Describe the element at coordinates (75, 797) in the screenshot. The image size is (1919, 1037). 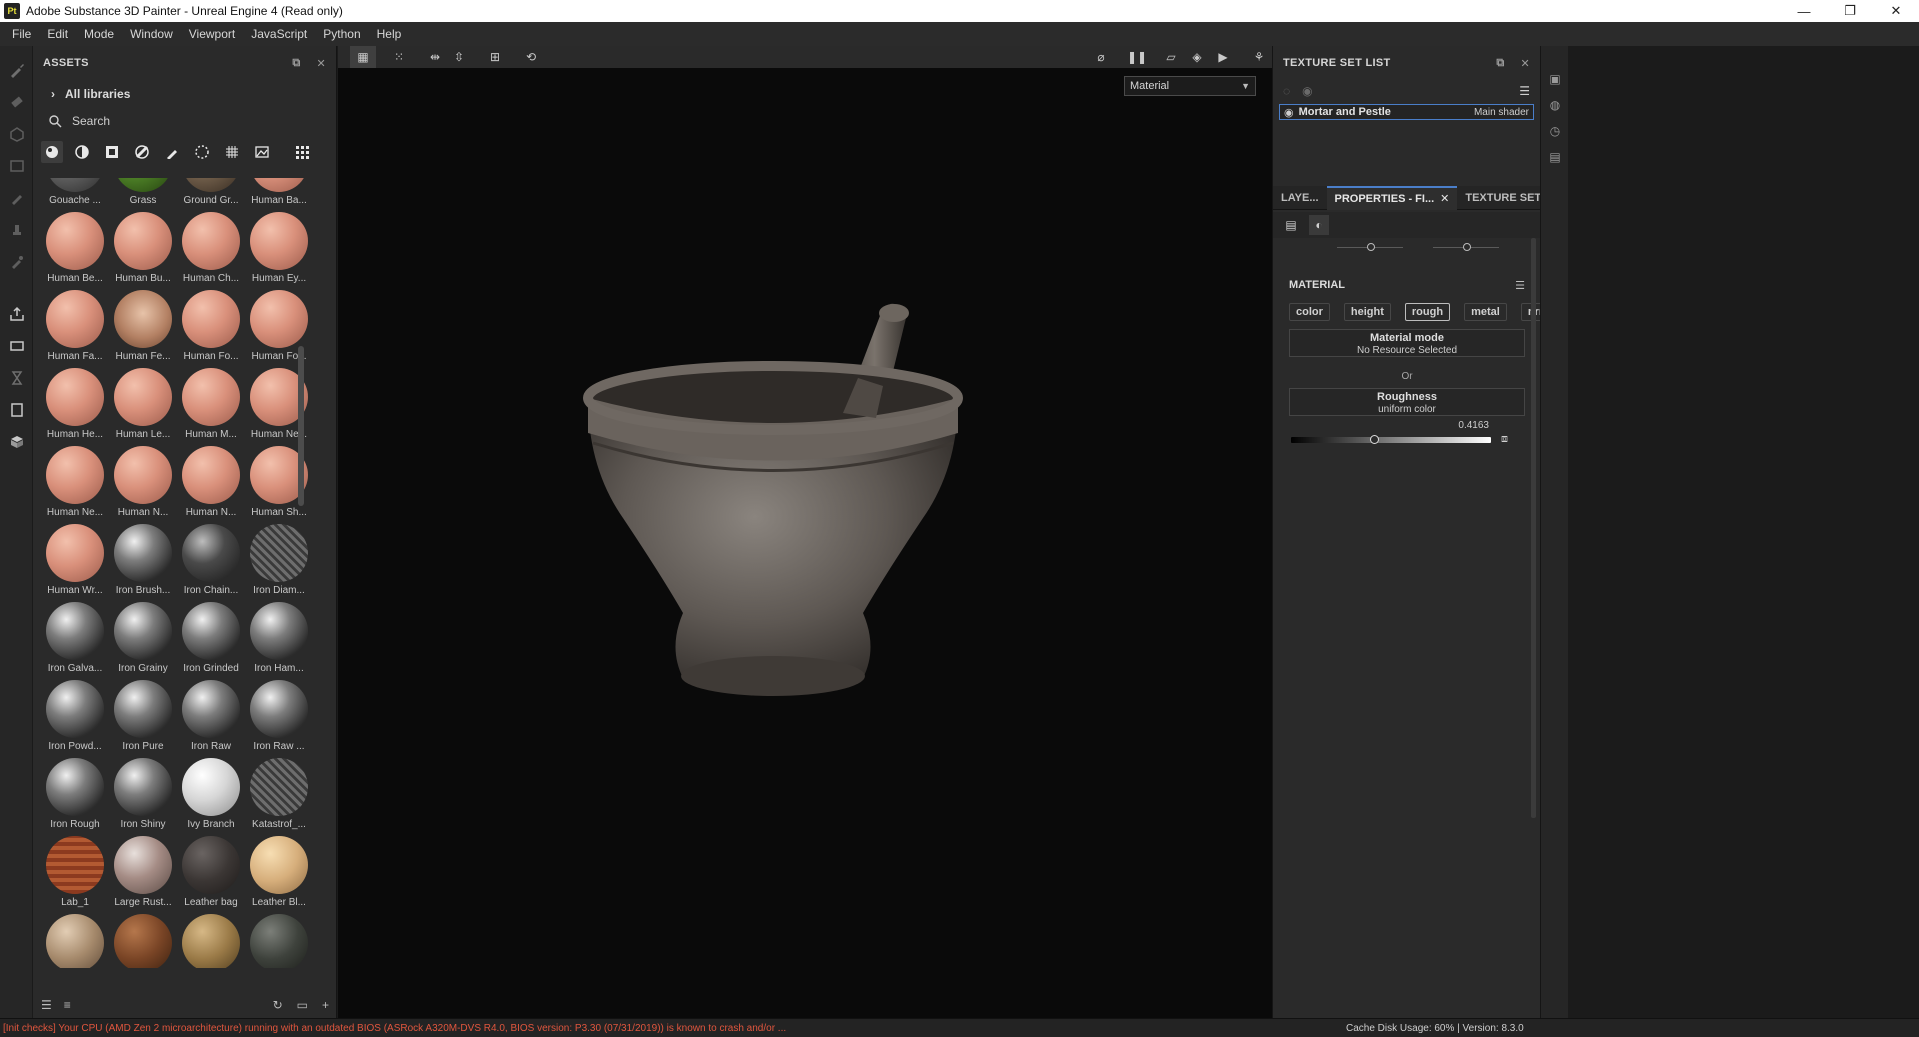
I see `asset-item: Iron Rough` at that location.